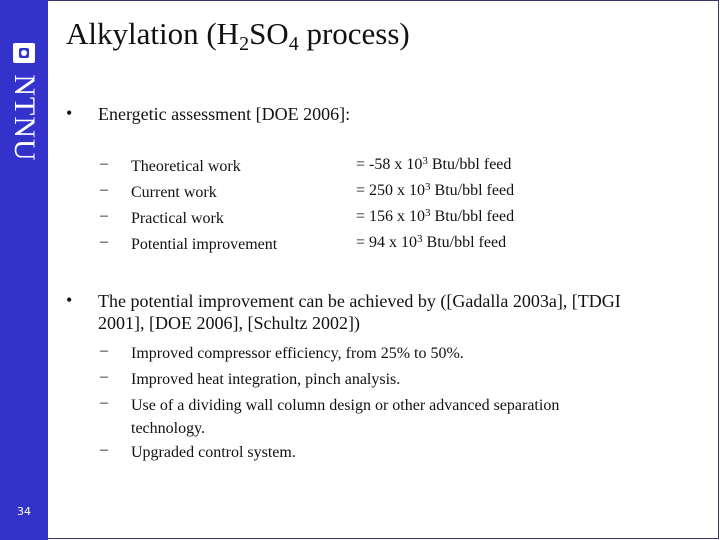 This screenshot has width=720, height=540. Describe the element at coordinates (435, 190) in the screenshot. I see `subitem-value: = 250 x 103 Btu/bbl feed` at that location.